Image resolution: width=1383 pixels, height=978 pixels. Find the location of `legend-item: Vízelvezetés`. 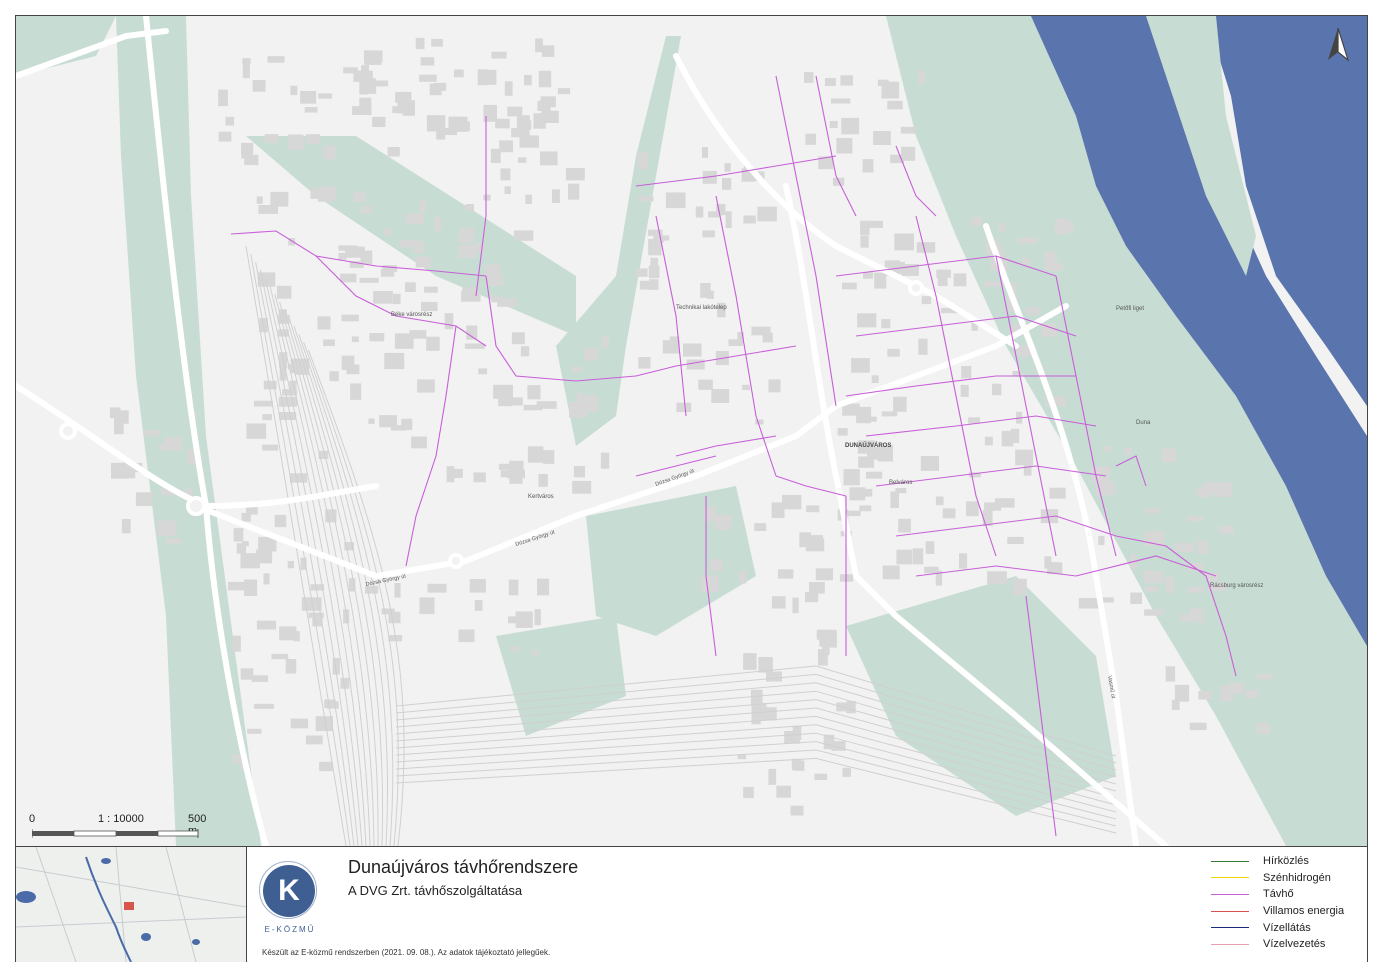

legend-item: Vízelvezetés is located at coordinates (1286, 944).